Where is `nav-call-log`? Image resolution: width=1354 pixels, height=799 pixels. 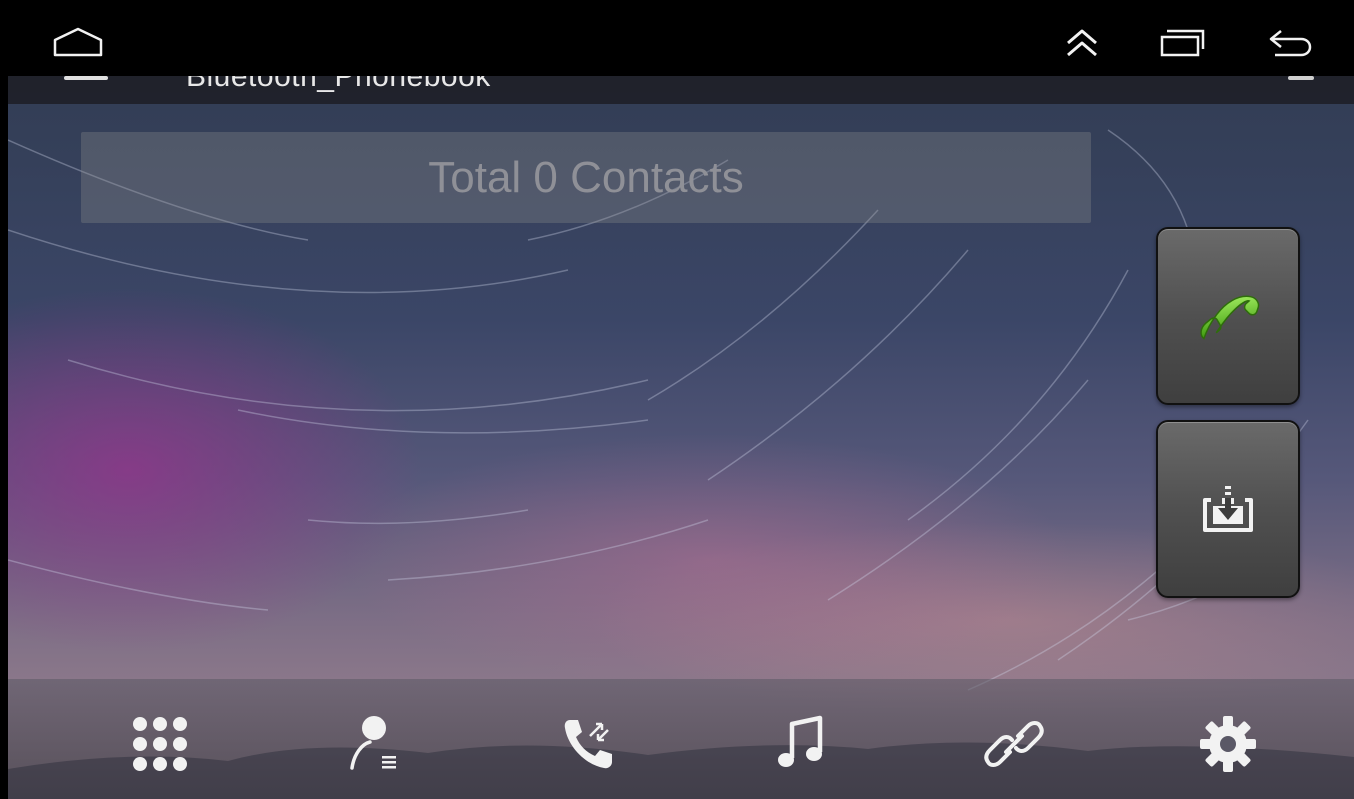 nav-call-log is located at coordinates (588, 744).